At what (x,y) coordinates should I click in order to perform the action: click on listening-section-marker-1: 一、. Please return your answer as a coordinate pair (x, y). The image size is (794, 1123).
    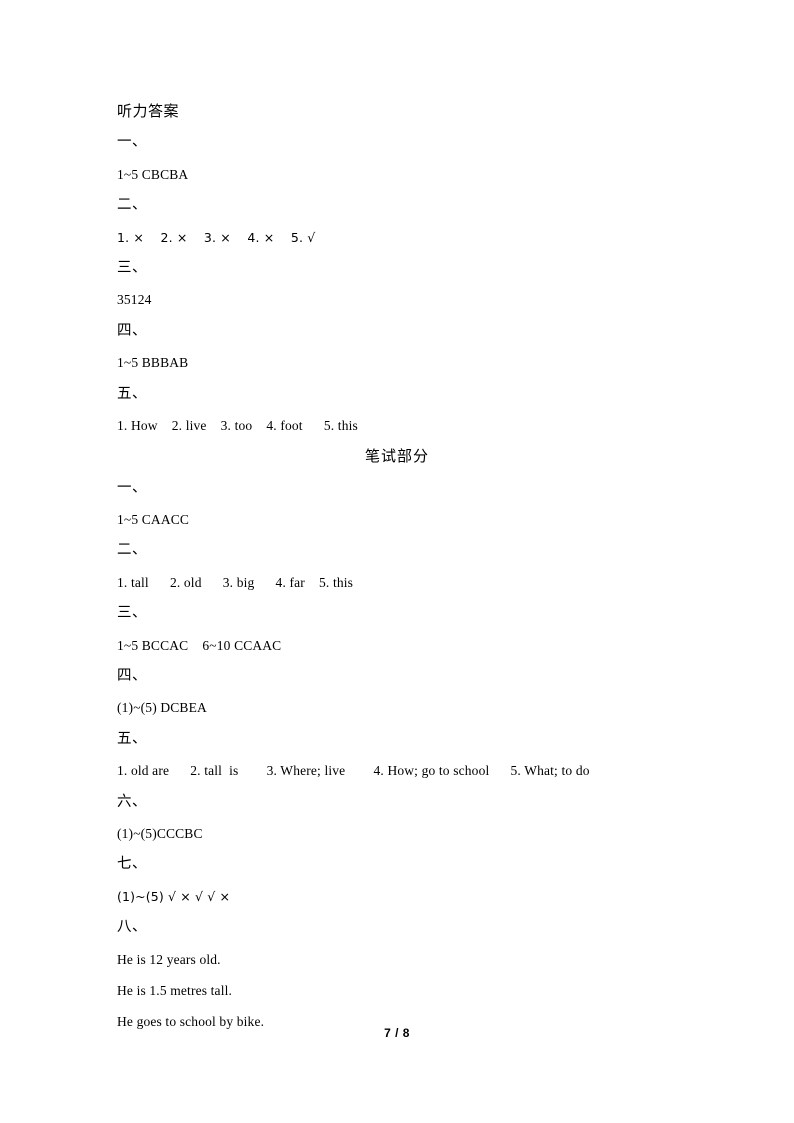
    Looking at the image, I should click on (132, 142).